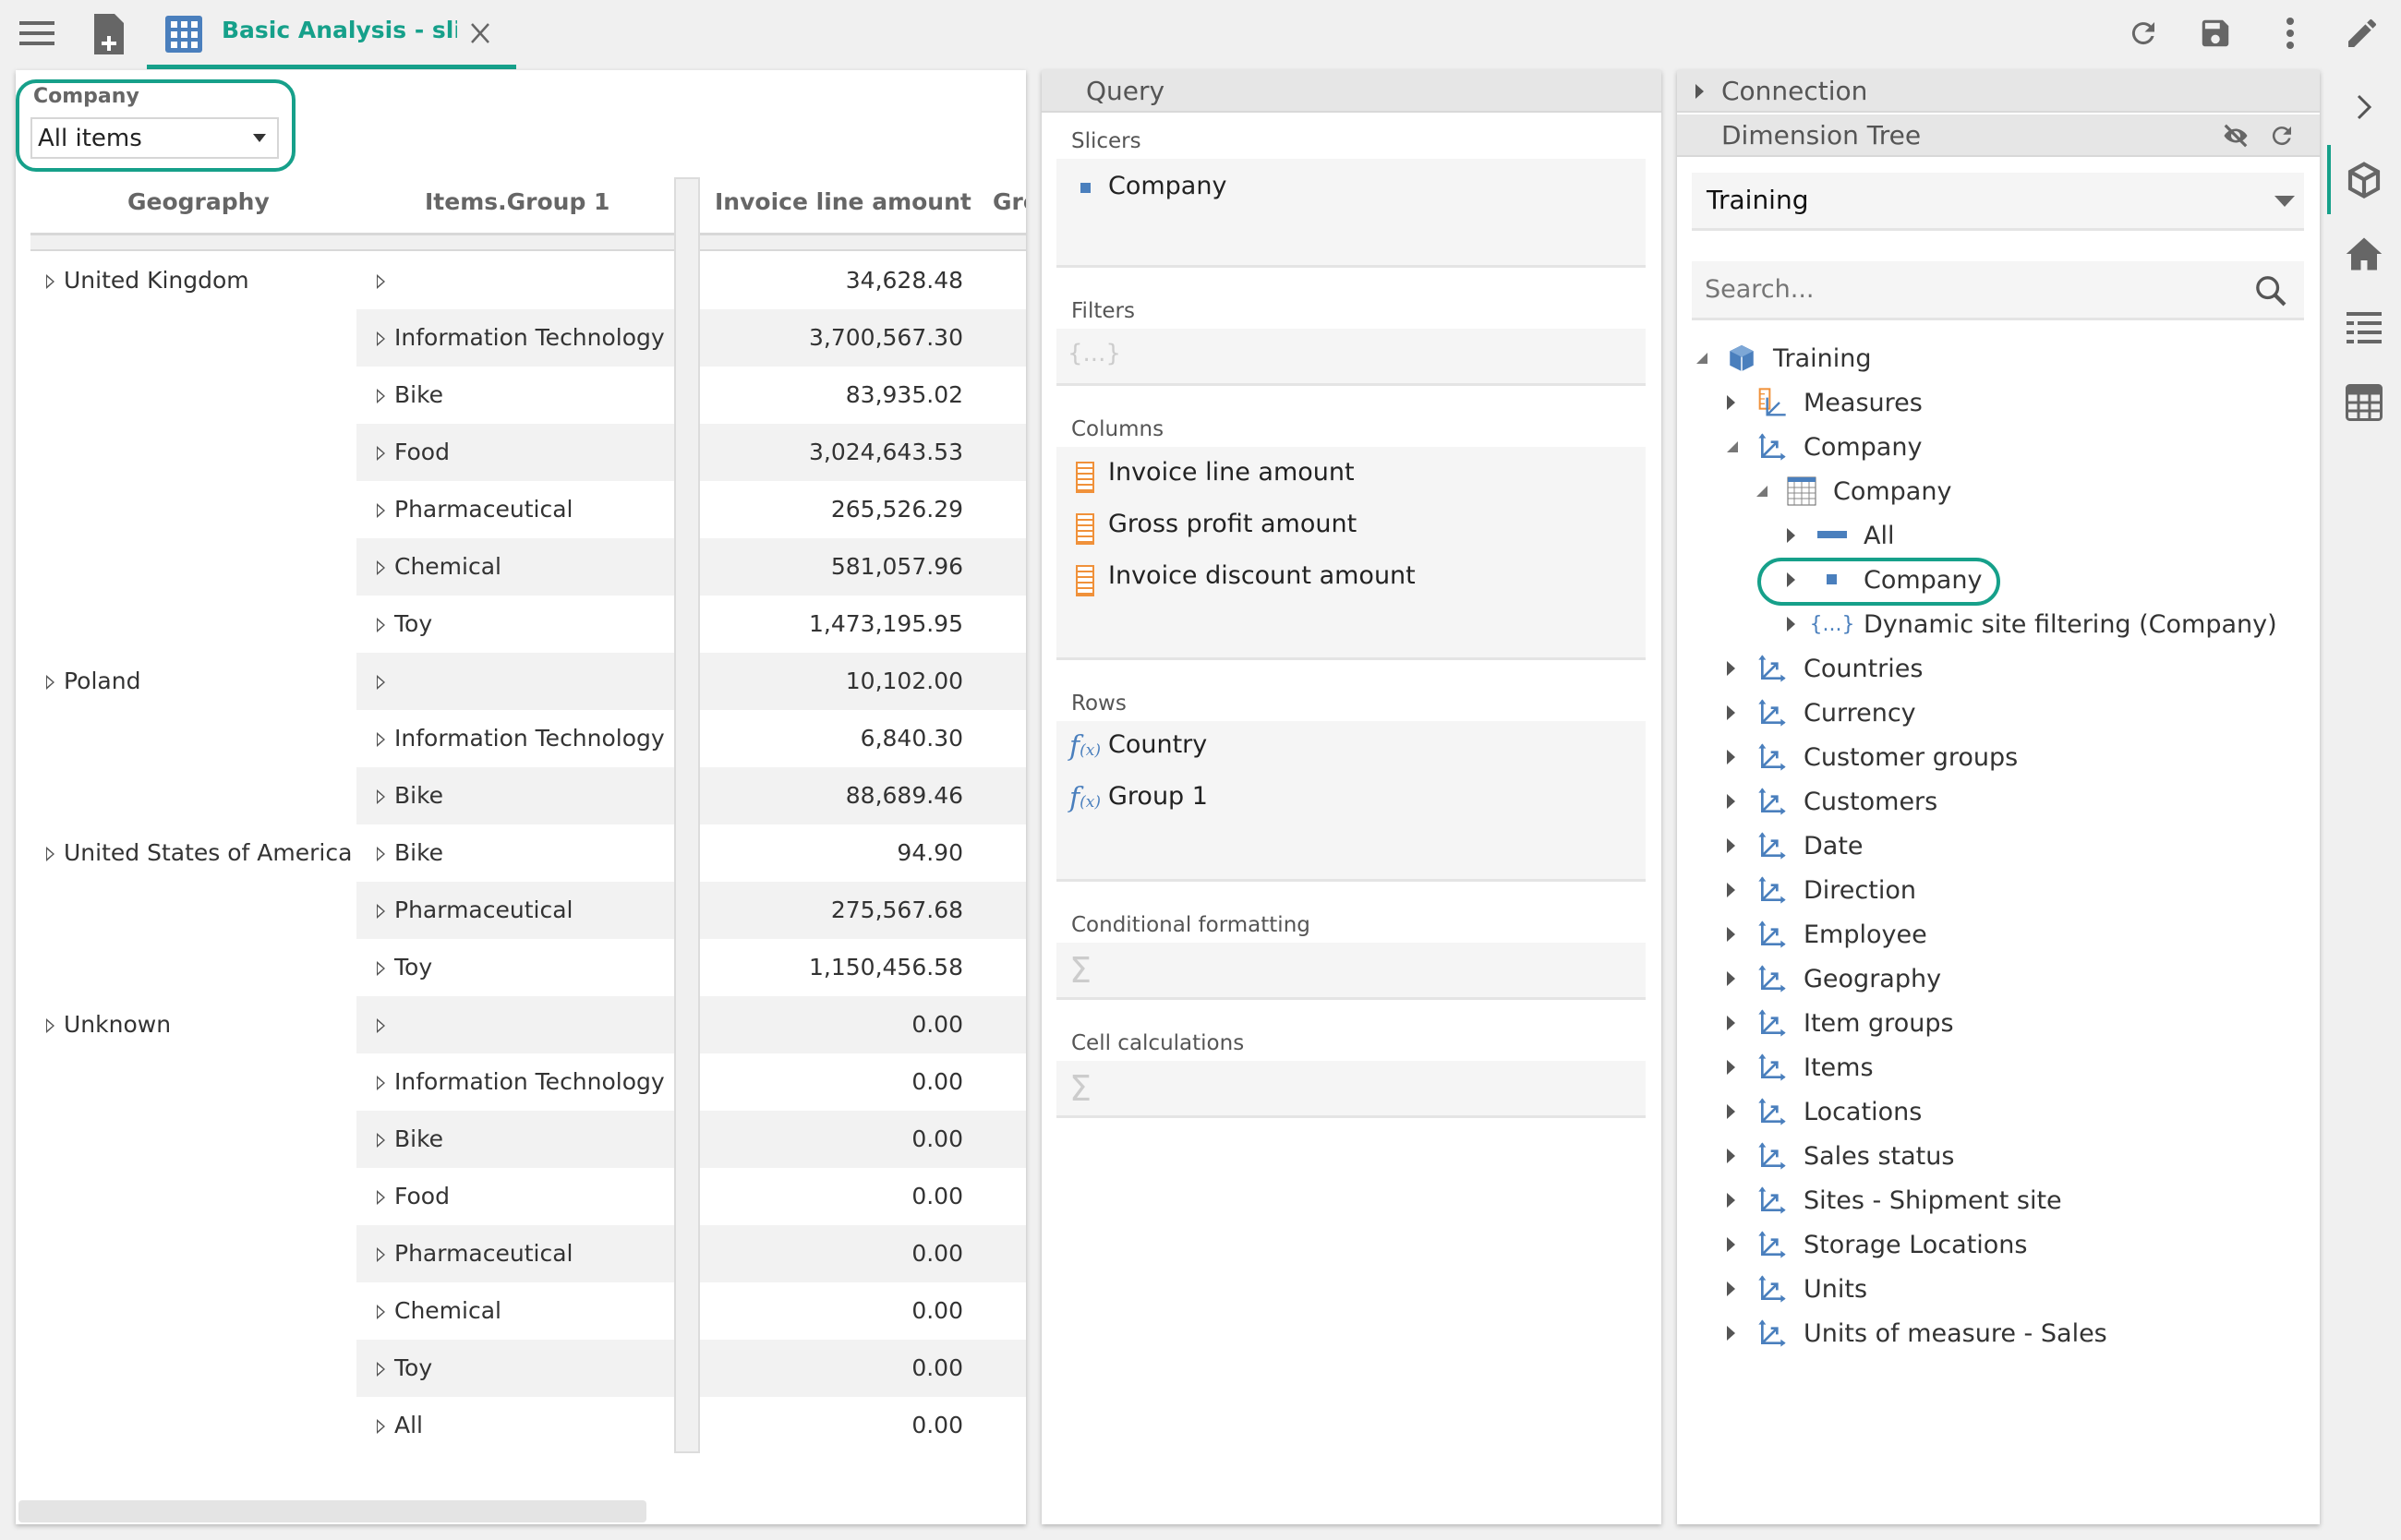 The width and height of the screenshot is (2401, 1540). I want to click on home-icon, so click(2364, 254).